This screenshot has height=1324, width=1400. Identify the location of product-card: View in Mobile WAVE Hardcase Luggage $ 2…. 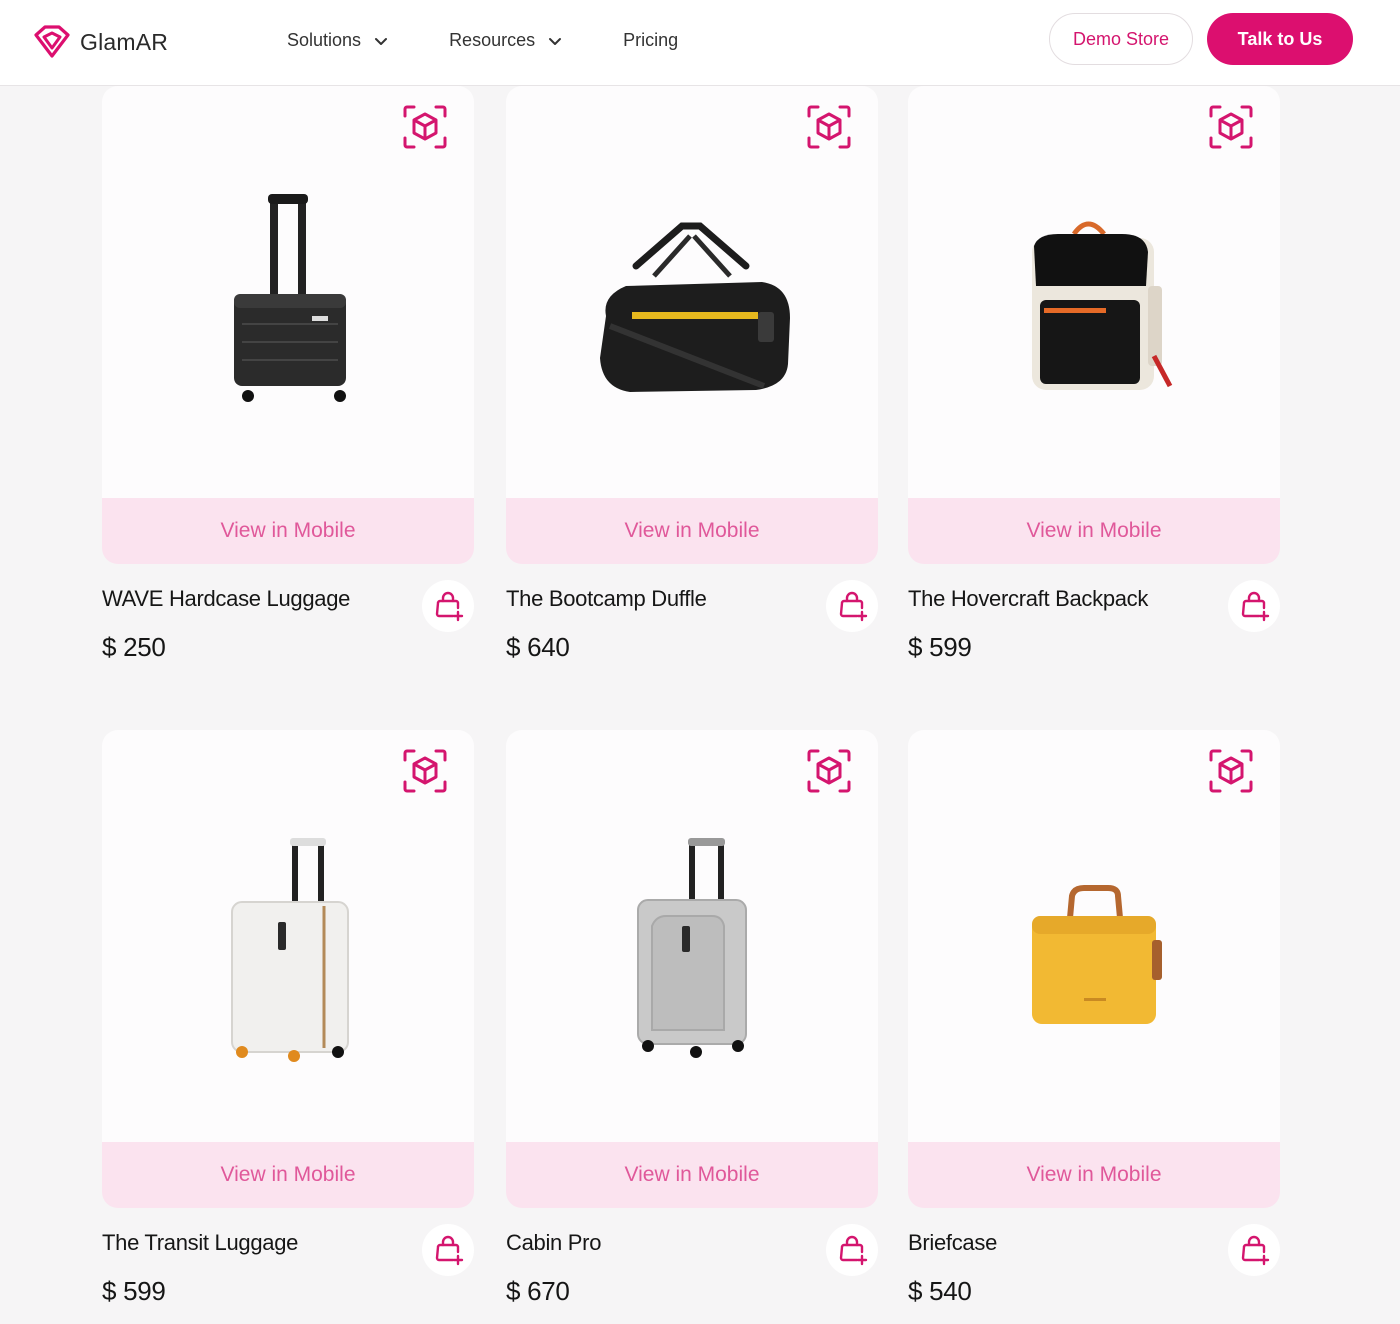
(288, 386).